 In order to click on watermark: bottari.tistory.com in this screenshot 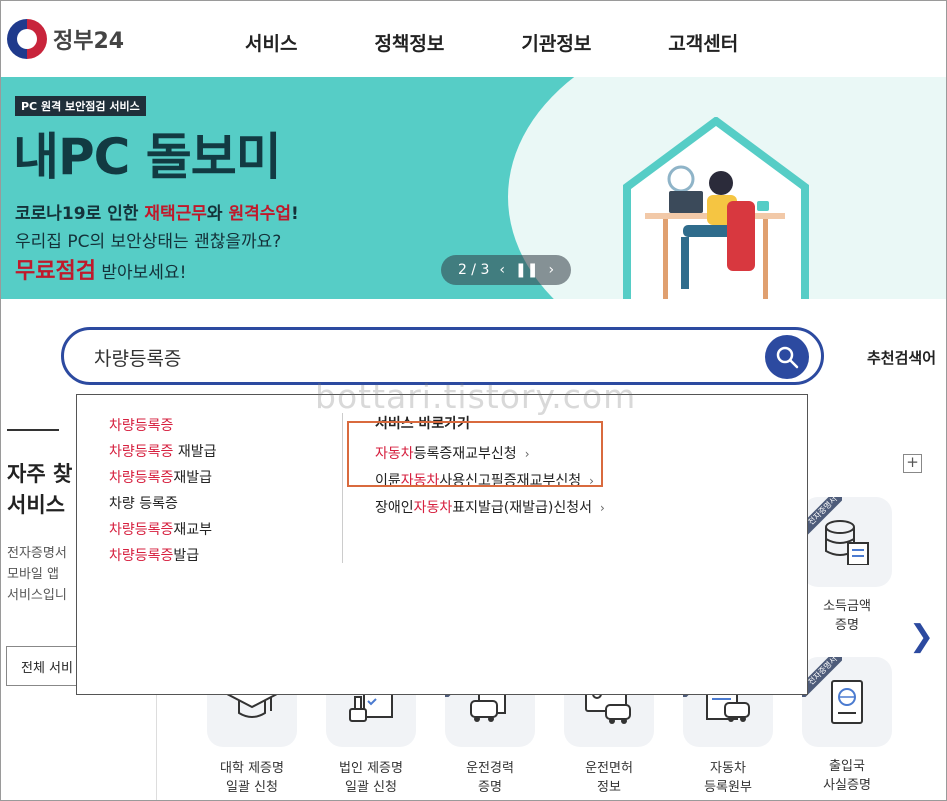, I will do `click(476, 396)`.